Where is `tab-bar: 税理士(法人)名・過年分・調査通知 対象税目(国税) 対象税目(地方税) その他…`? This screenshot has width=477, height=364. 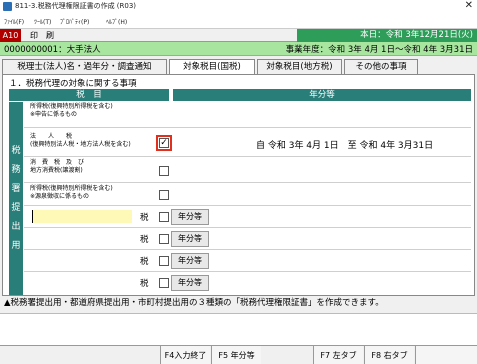
tab-bar: 税理士(法人)名・過年分・調査通知 対象税目(国税) 対象税目(地方税) その他… is located at coordinates (238, 66).